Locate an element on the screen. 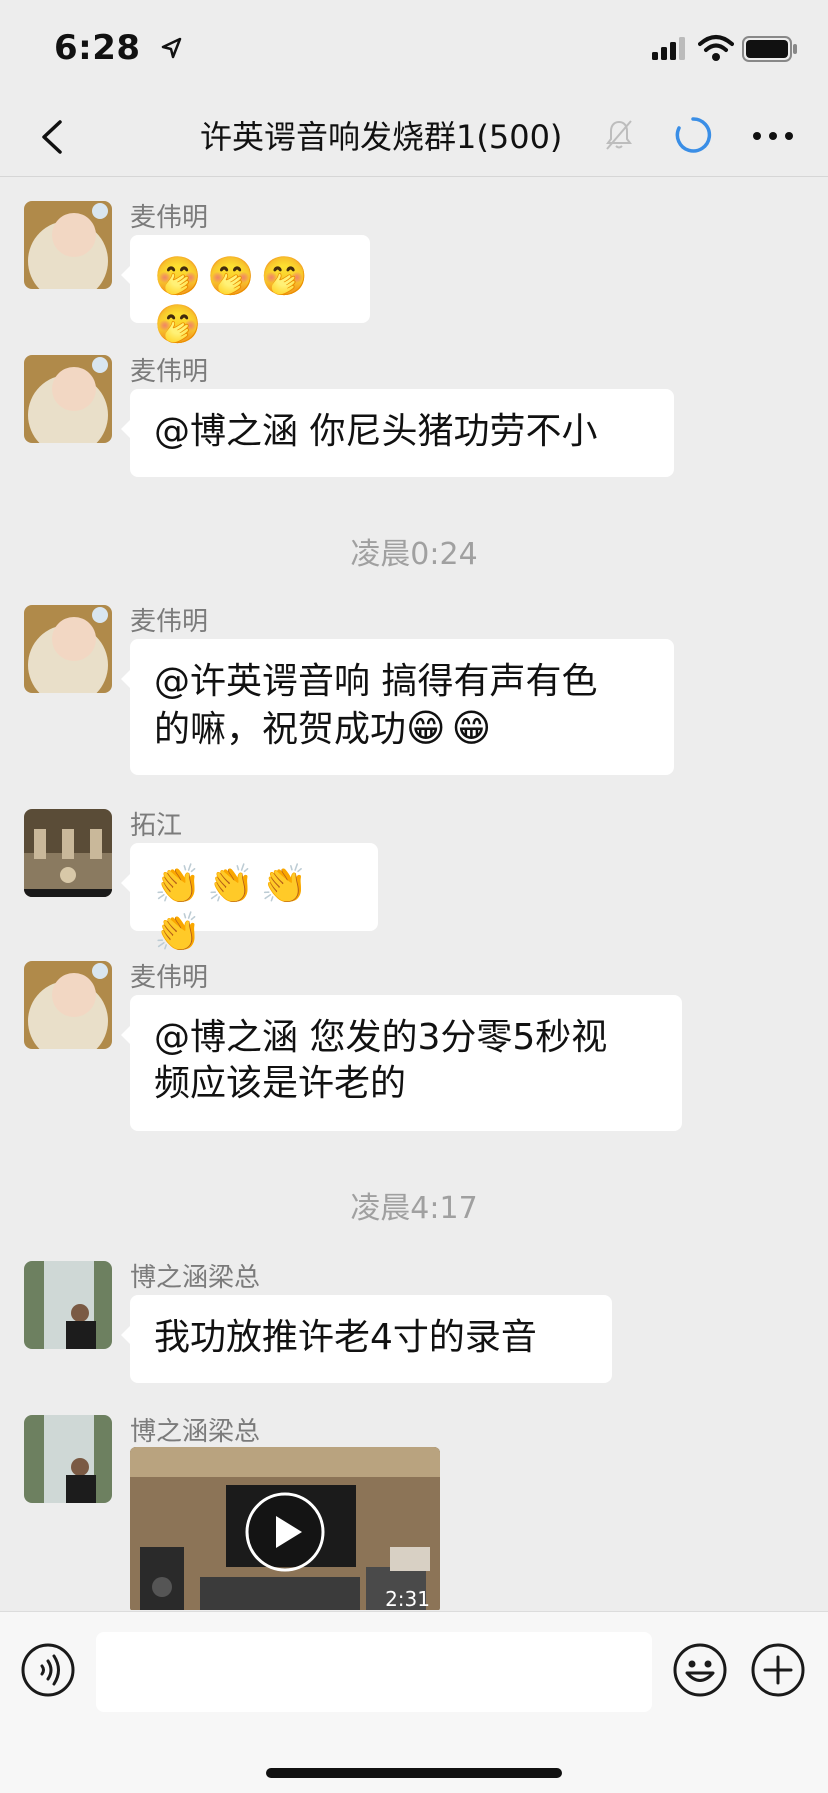 Image resolution: width=828 pixels, height=1793 pixels. message-bubble: @博之涵 您发的3分零5秒视 频应该是许老的 is located at coordinates (401, 1063).